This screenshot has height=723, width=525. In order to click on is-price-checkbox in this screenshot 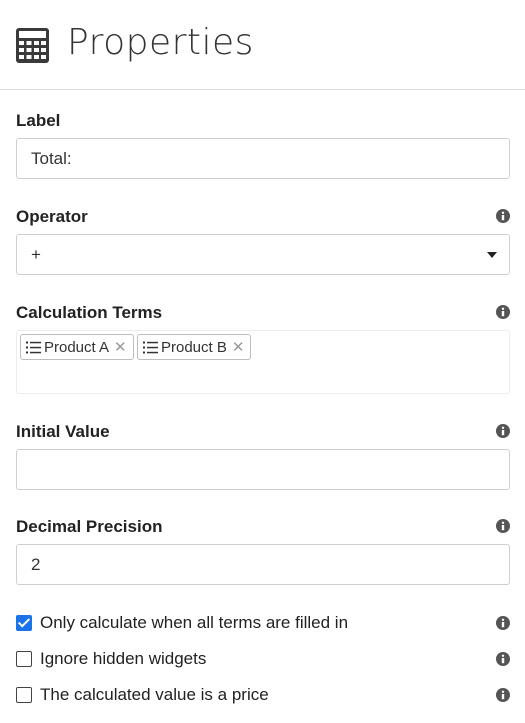, I will do `click(24, 695)`.